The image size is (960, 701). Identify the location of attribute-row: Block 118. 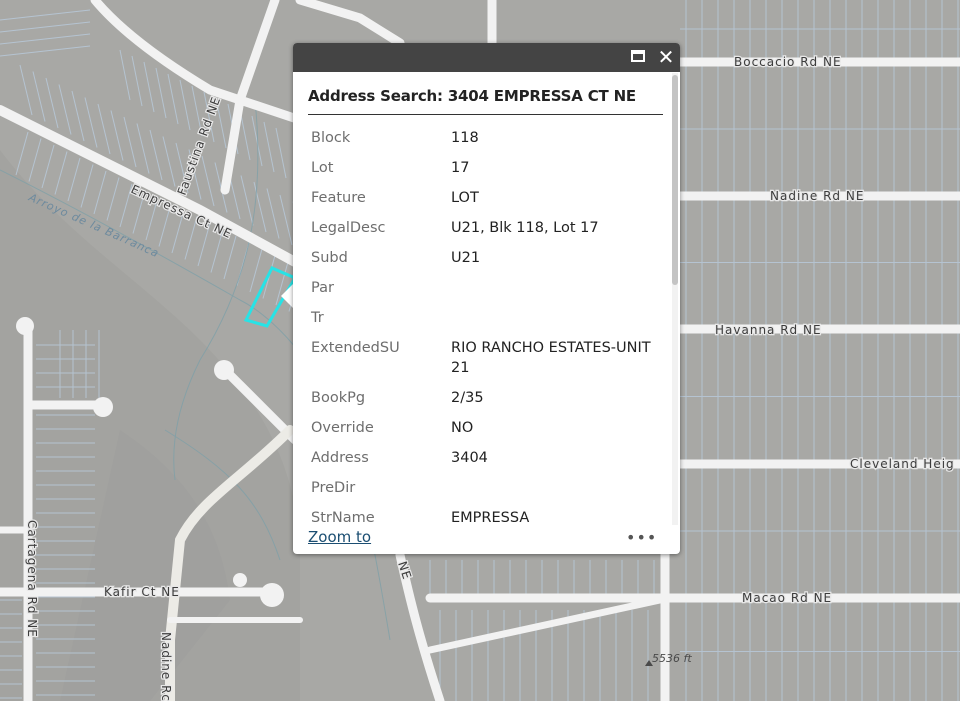
(486, 138).